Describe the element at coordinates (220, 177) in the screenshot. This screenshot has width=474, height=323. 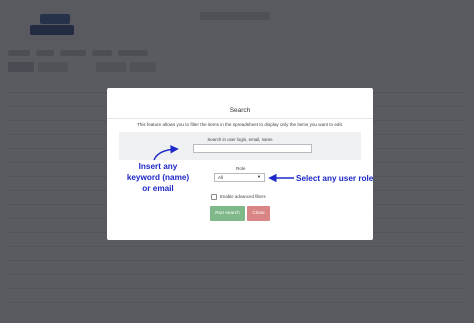
I see `role-selected-value: All` at that location.